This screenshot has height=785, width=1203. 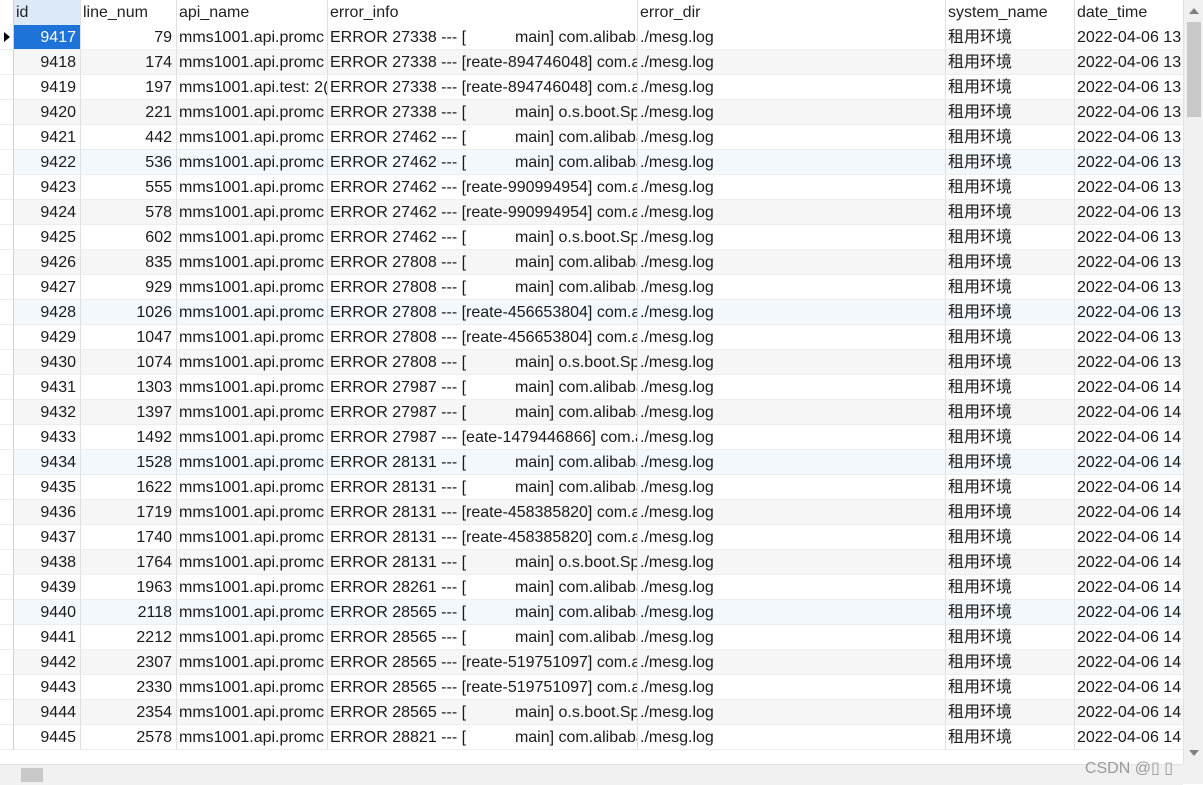 What do you see at coordinates (47, 62) in the screenshot?
I see `cell-id: 9418` at bounding box center [47, 62].